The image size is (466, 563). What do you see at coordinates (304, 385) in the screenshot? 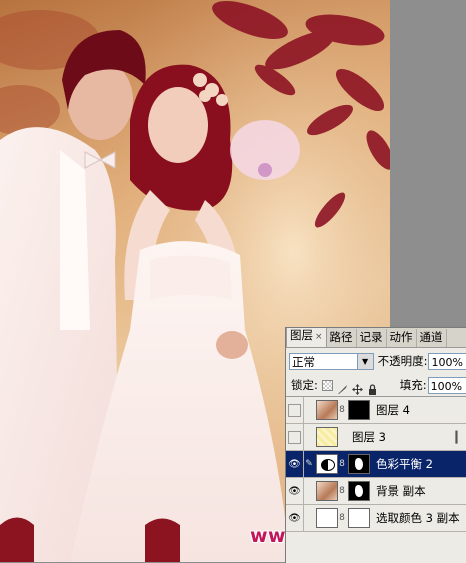
I see `lock-label: 锁定:` at bounding box center [304, 385].